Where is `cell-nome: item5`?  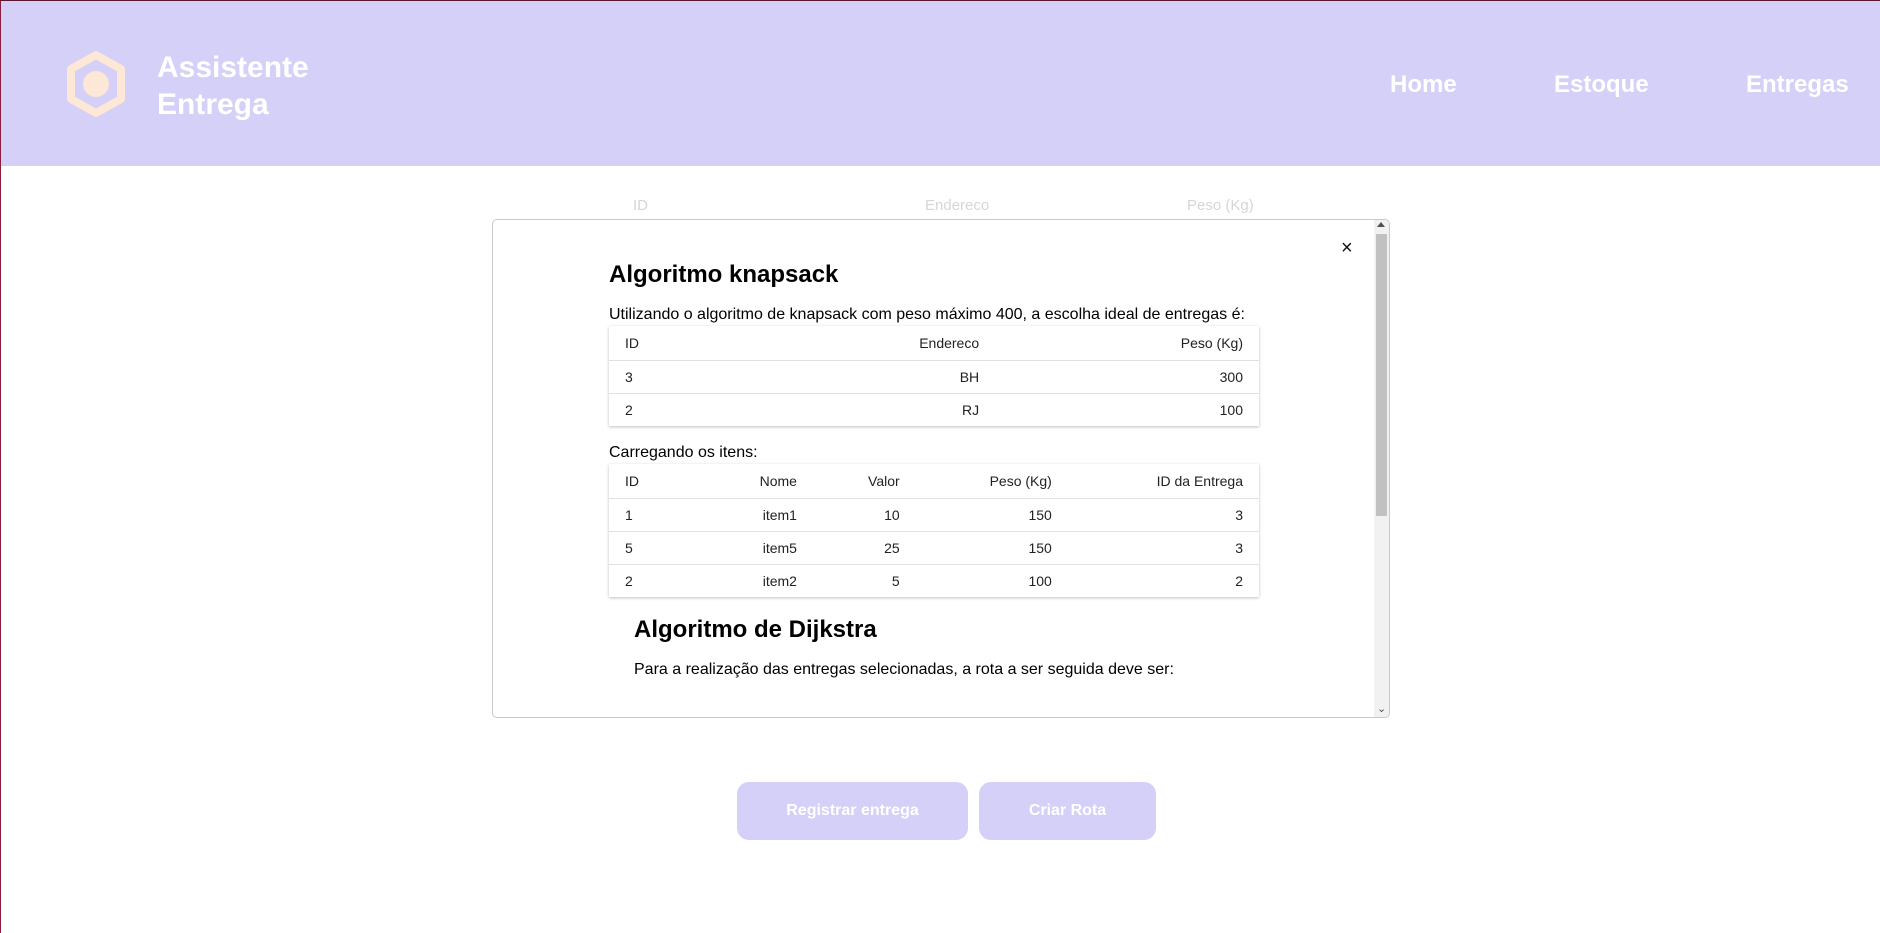
cell-nome: item5 is located at coordinates (757, 548).